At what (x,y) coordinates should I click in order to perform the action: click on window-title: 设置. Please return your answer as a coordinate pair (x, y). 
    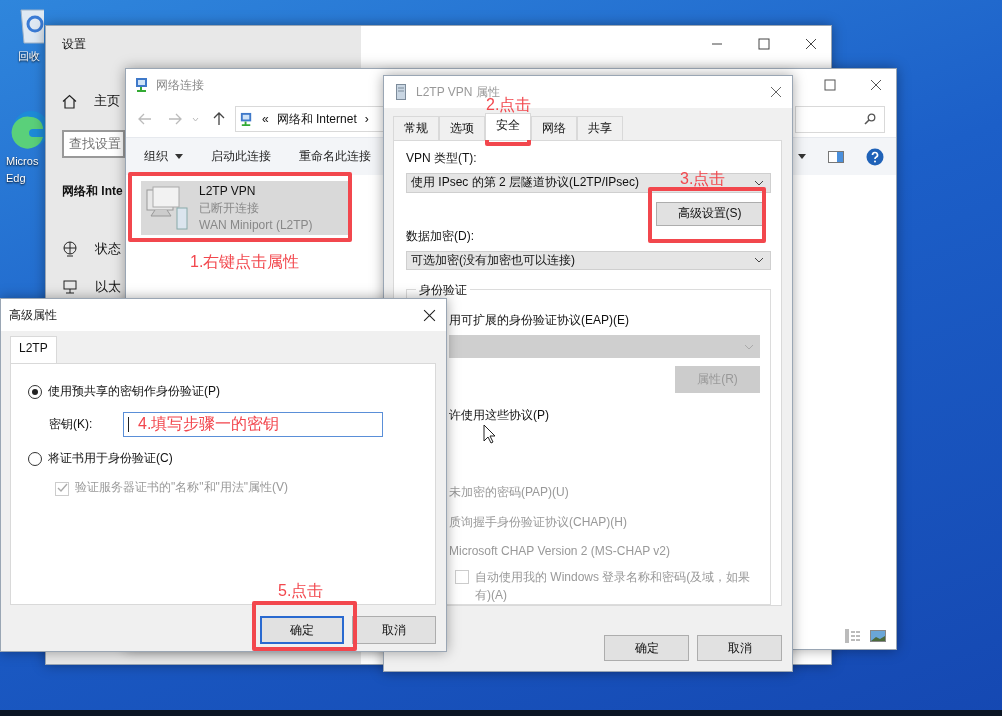
    Looking at the image, I should click on (74, 44).